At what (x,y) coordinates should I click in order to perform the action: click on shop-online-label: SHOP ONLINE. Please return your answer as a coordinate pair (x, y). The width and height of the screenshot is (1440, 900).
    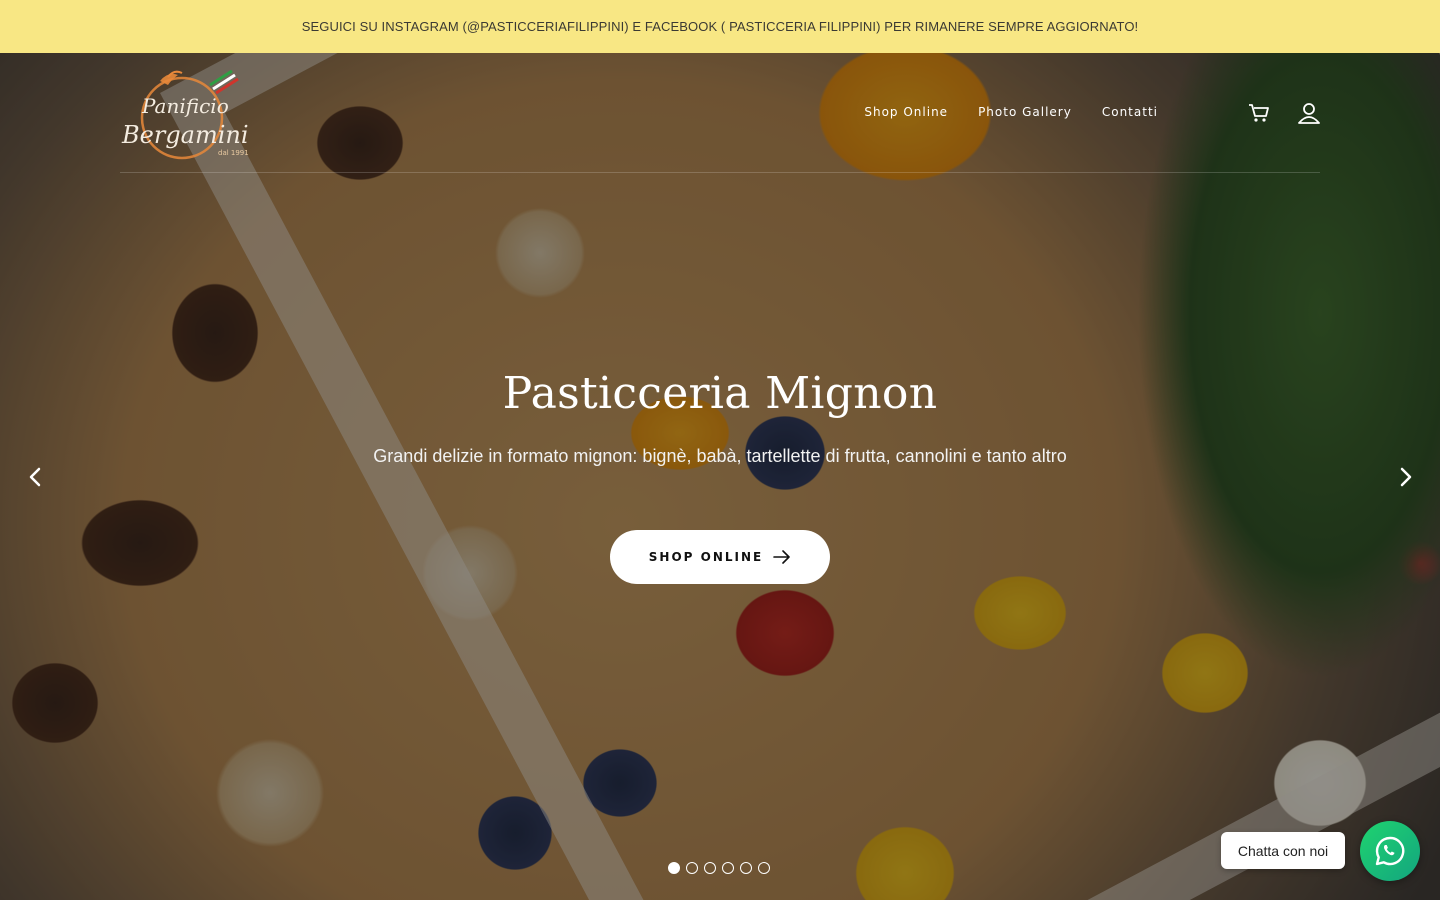
    Looking at the image, I should click on (706, 557).